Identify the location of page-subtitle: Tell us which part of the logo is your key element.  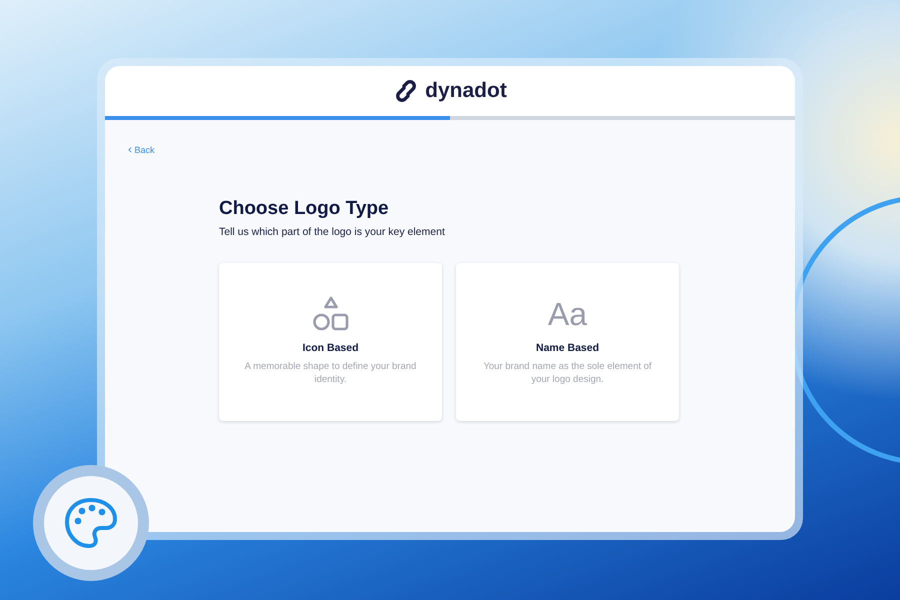
(332, 232).